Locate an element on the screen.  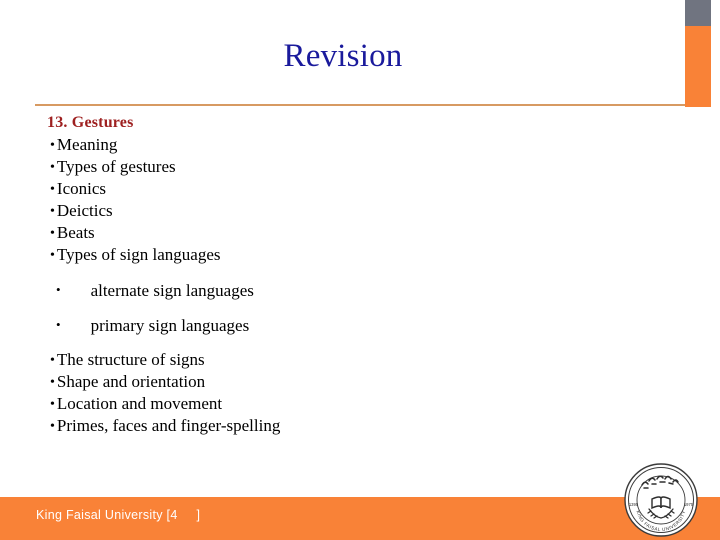
corner-orange-bar is located at coordinates (698, 66).